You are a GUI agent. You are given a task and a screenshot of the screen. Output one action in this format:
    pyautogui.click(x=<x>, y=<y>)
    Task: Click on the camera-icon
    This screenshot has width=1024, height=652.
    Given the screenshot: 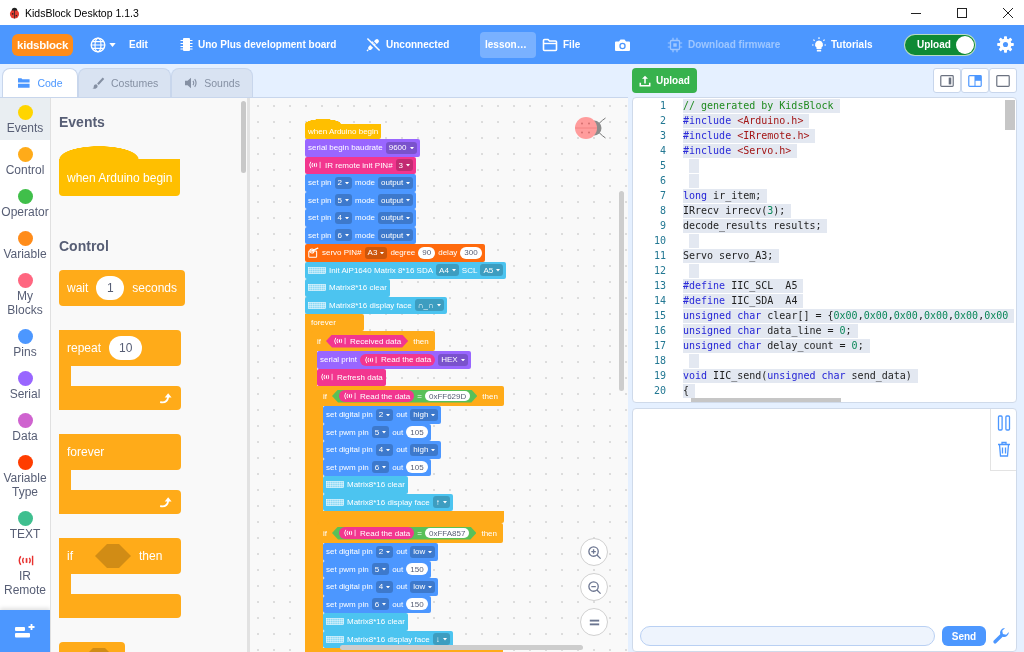 What is the action you would take?
    pyautogui.click(x=622, y=44)
    